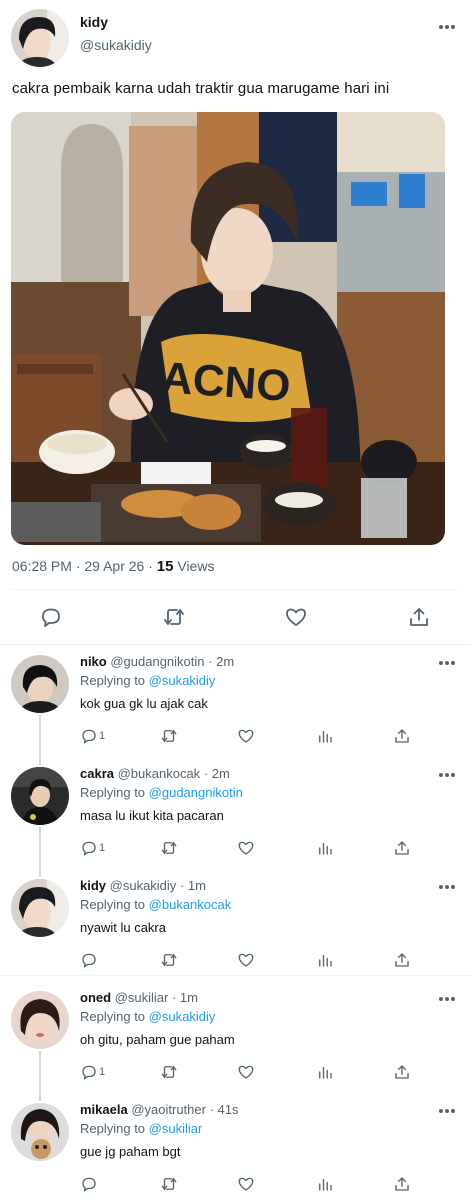  Describe the element at coordinates (168, 1109) in the screenshot. I see `reply-author-handle: @yaoitruther` at that location.